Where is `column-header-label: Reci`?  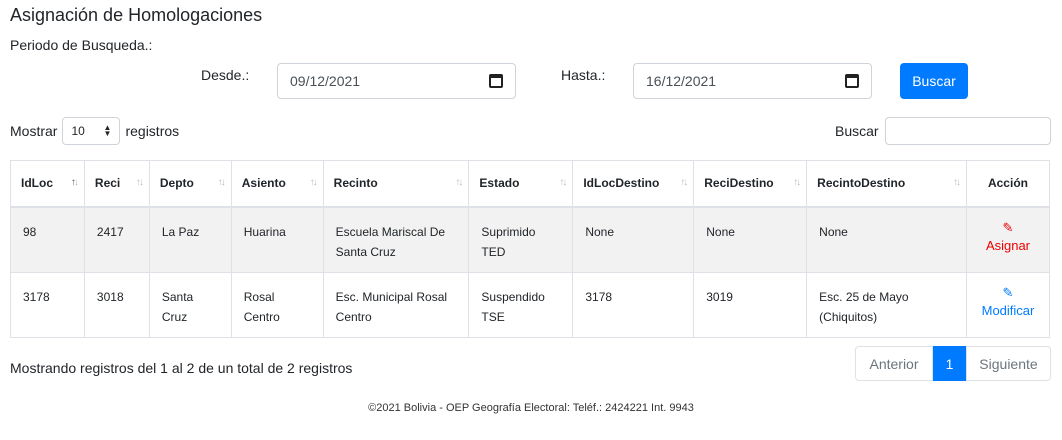 column-header-label: Reci is located at coordinates (107, 183).